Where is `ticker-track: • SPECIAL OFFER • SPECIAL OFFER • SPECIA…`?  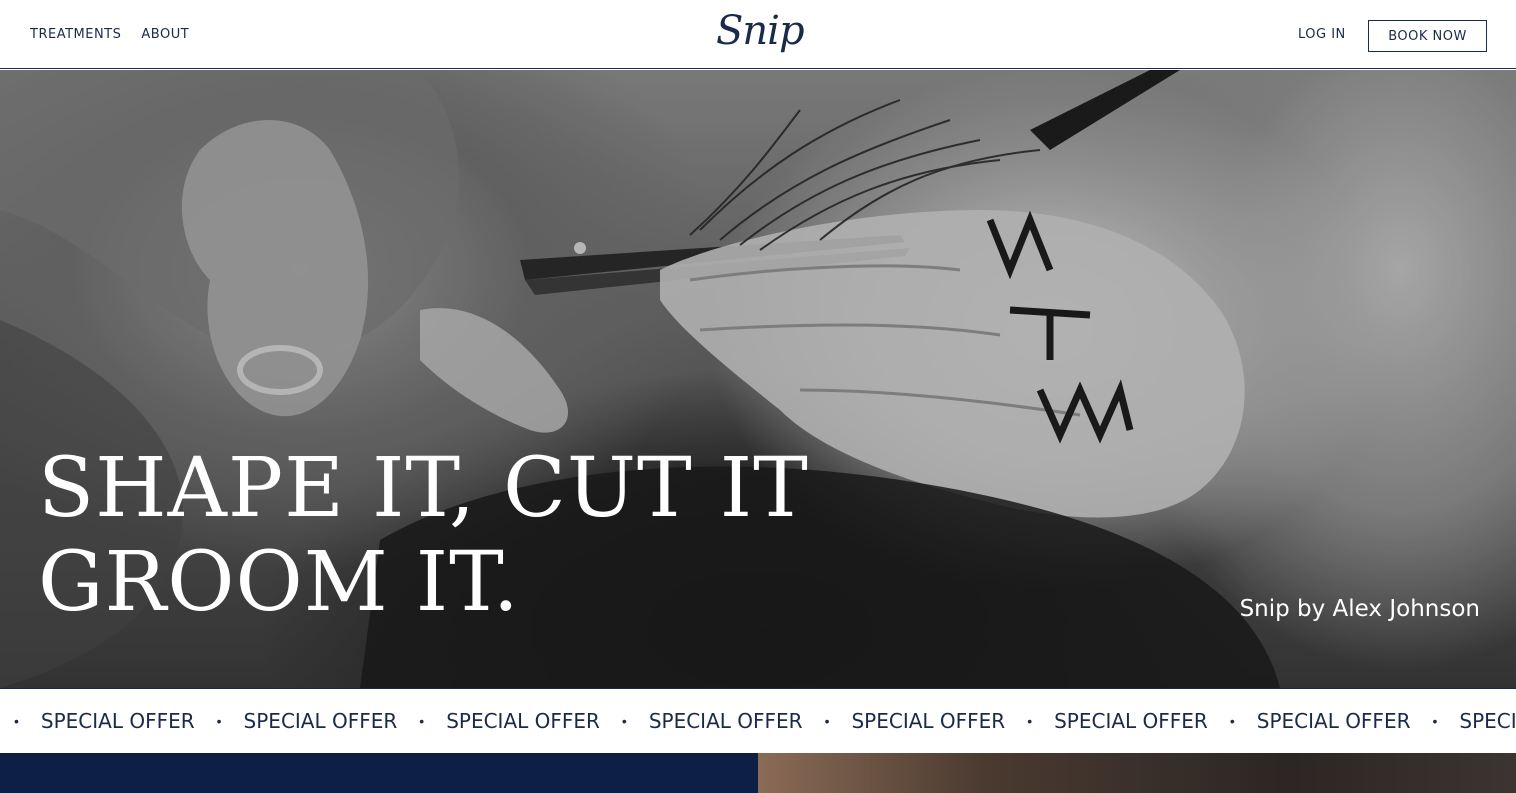 ticker-track: • SPECIAL OFFER • SPECIAL OFFER • SPECIA… is located at coordinates (758, 721).